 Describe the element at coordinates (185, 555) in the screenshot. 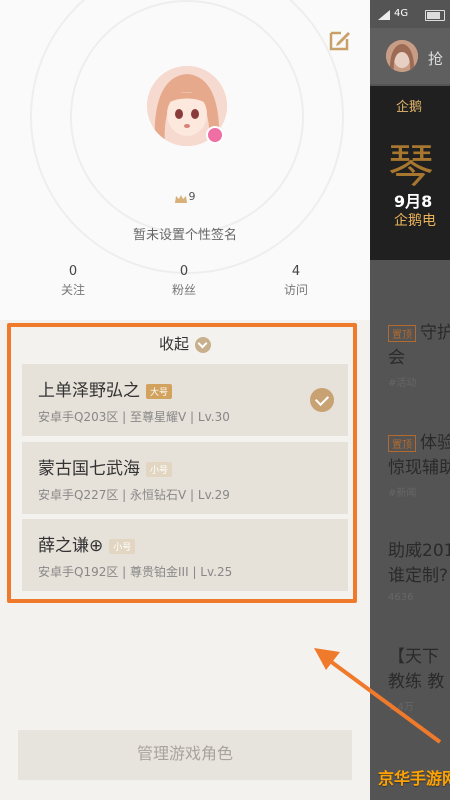

I see `role-card: 薛之谦⊕ 小号 安卓手Q192区 | 尊贵铂金III | Lv.25` at that location.